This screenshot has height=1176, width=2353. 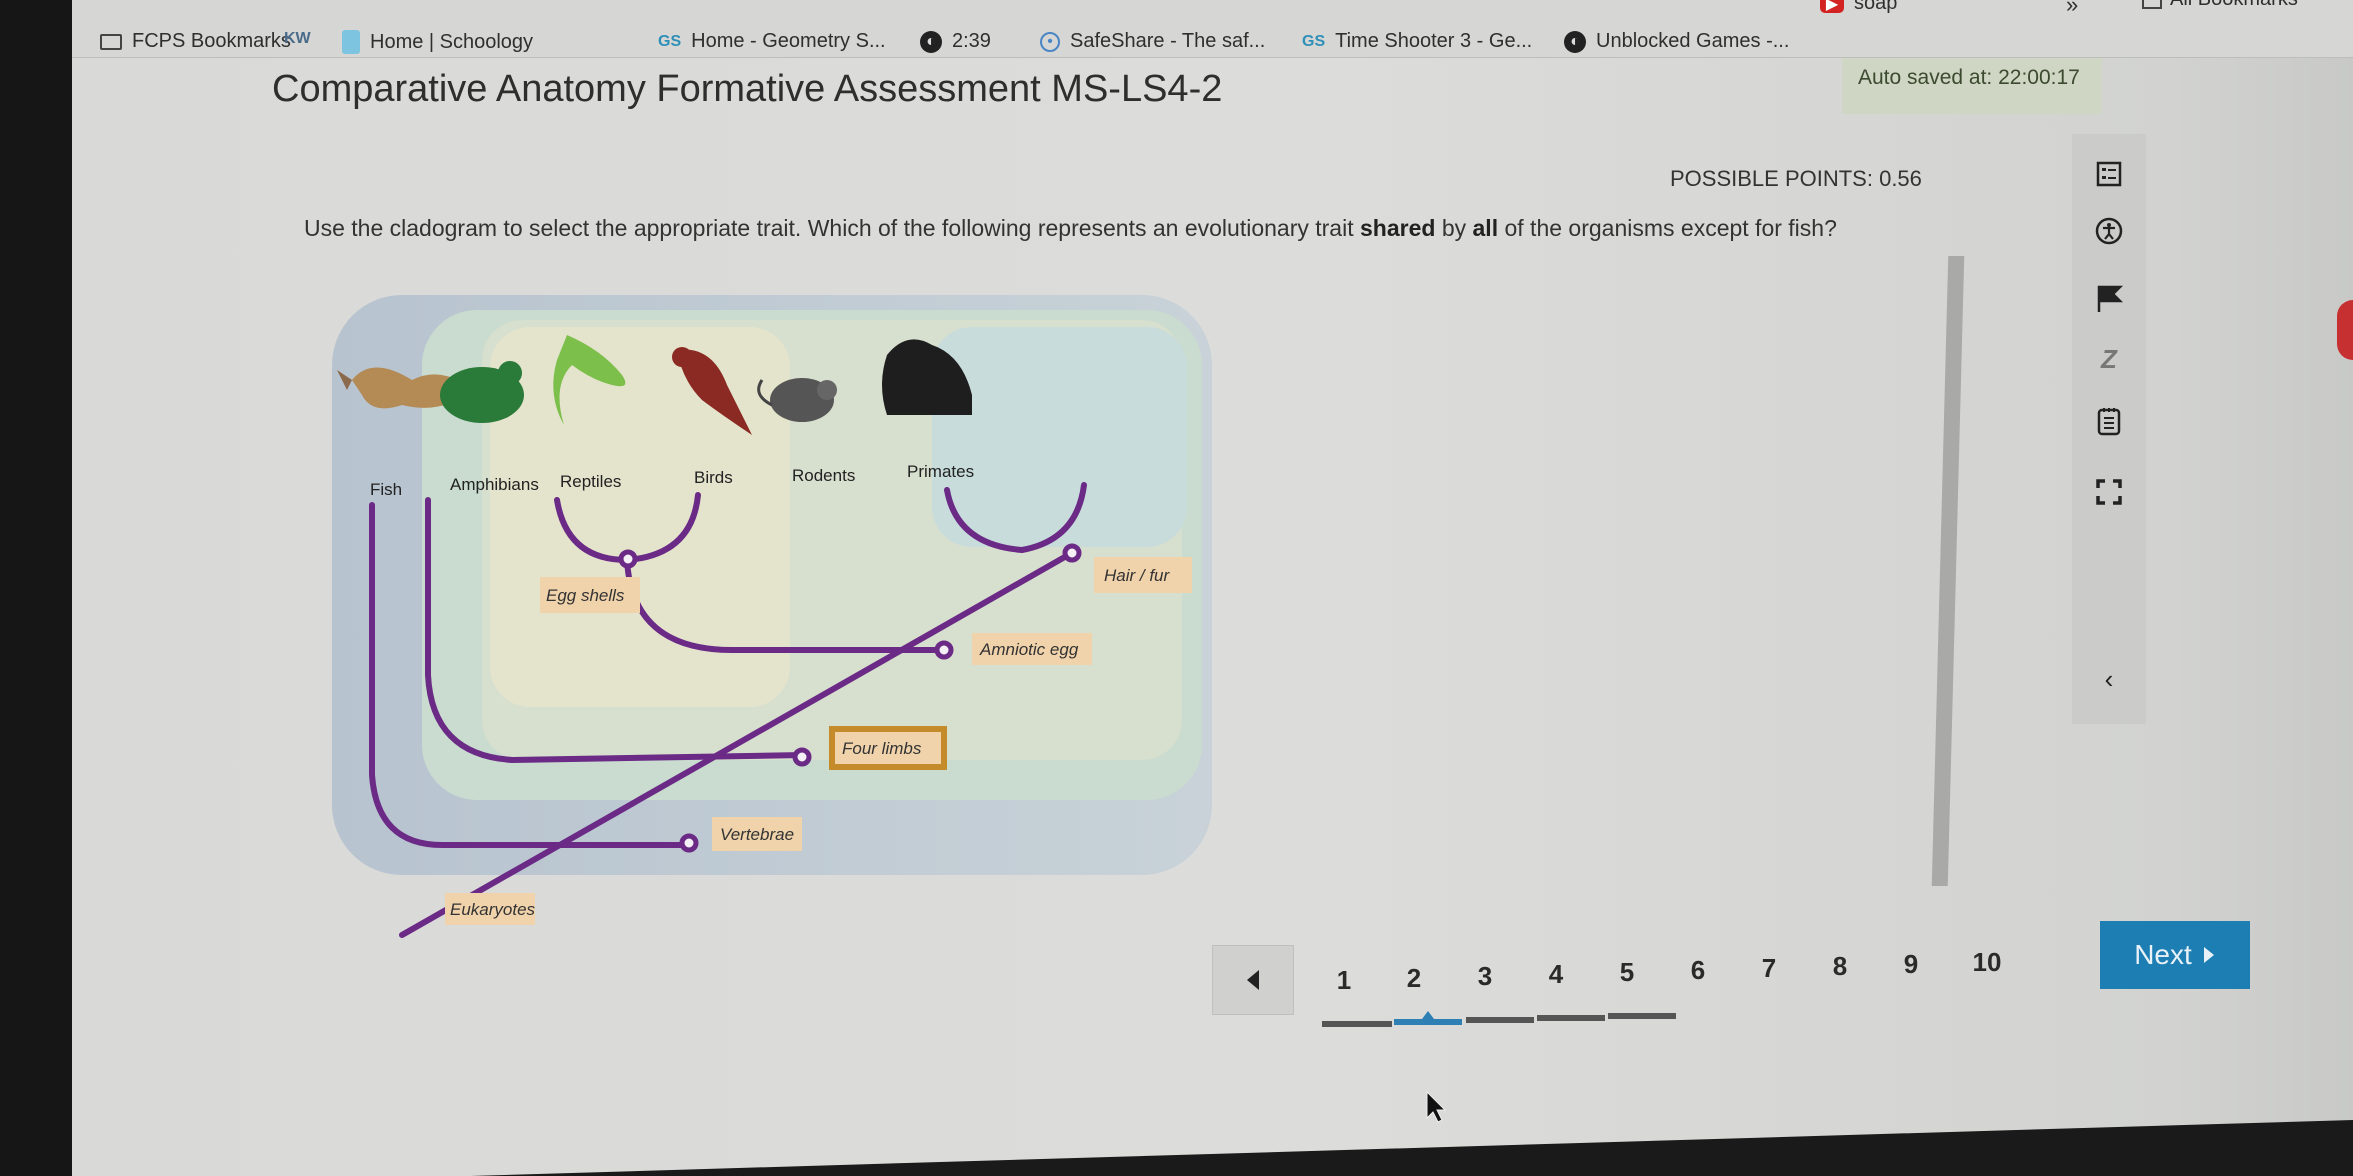 I want to click on clade-mammals, so click(x=1059, y=437).